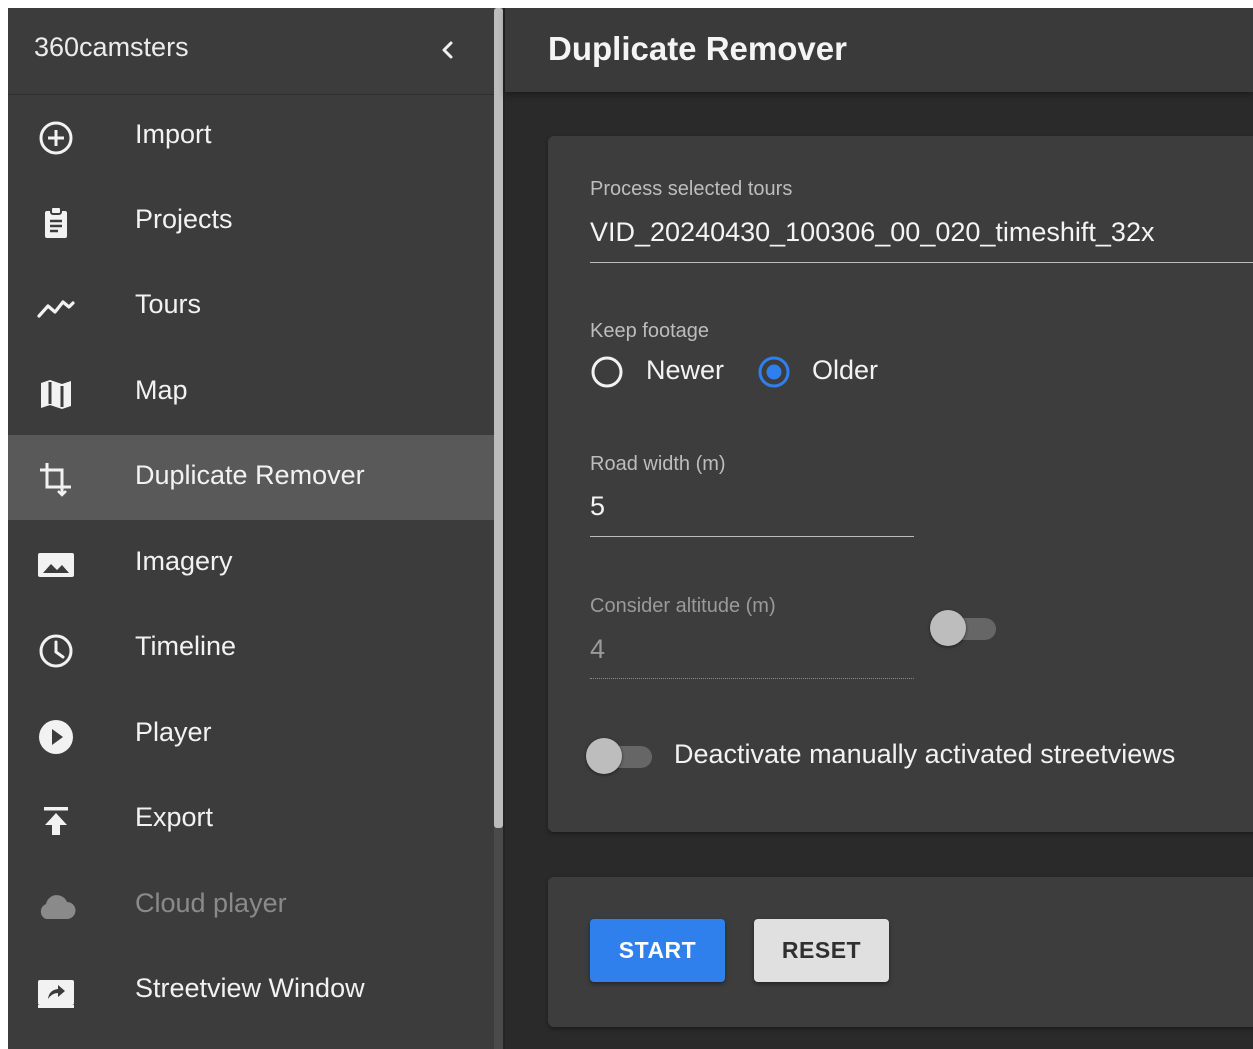  What do you see at coordinates (251, 306) in the screenshot?
I see `sidebar-item-tours: Tours` at bounding box center [251, 306].